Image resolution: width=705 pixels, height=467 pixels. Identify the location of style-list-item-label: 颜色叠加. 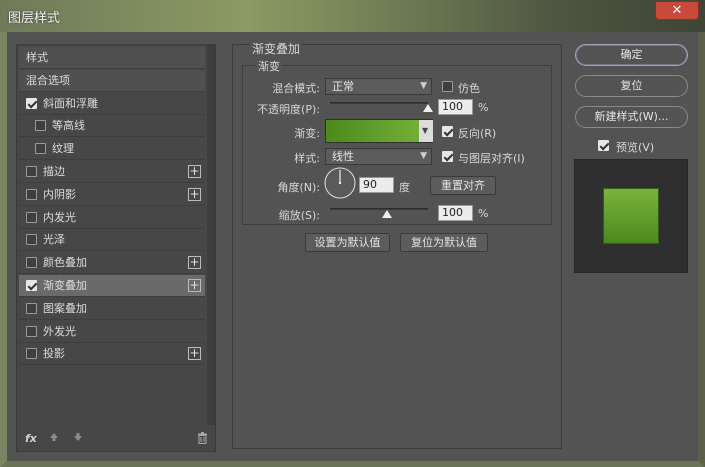
(65, 263).